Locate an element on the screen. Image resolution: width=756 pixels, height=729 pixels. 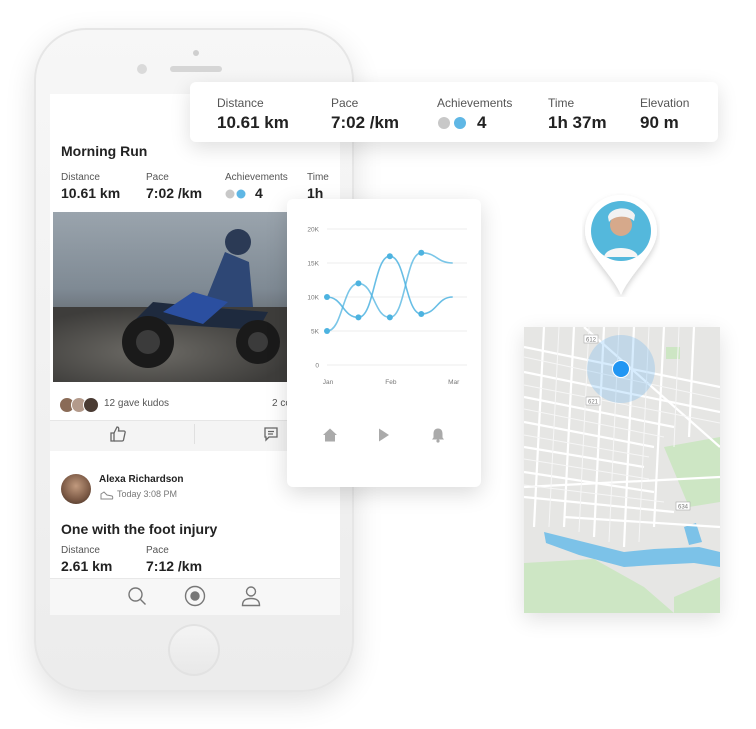
bell-icon is located at coordinates (438, 435).